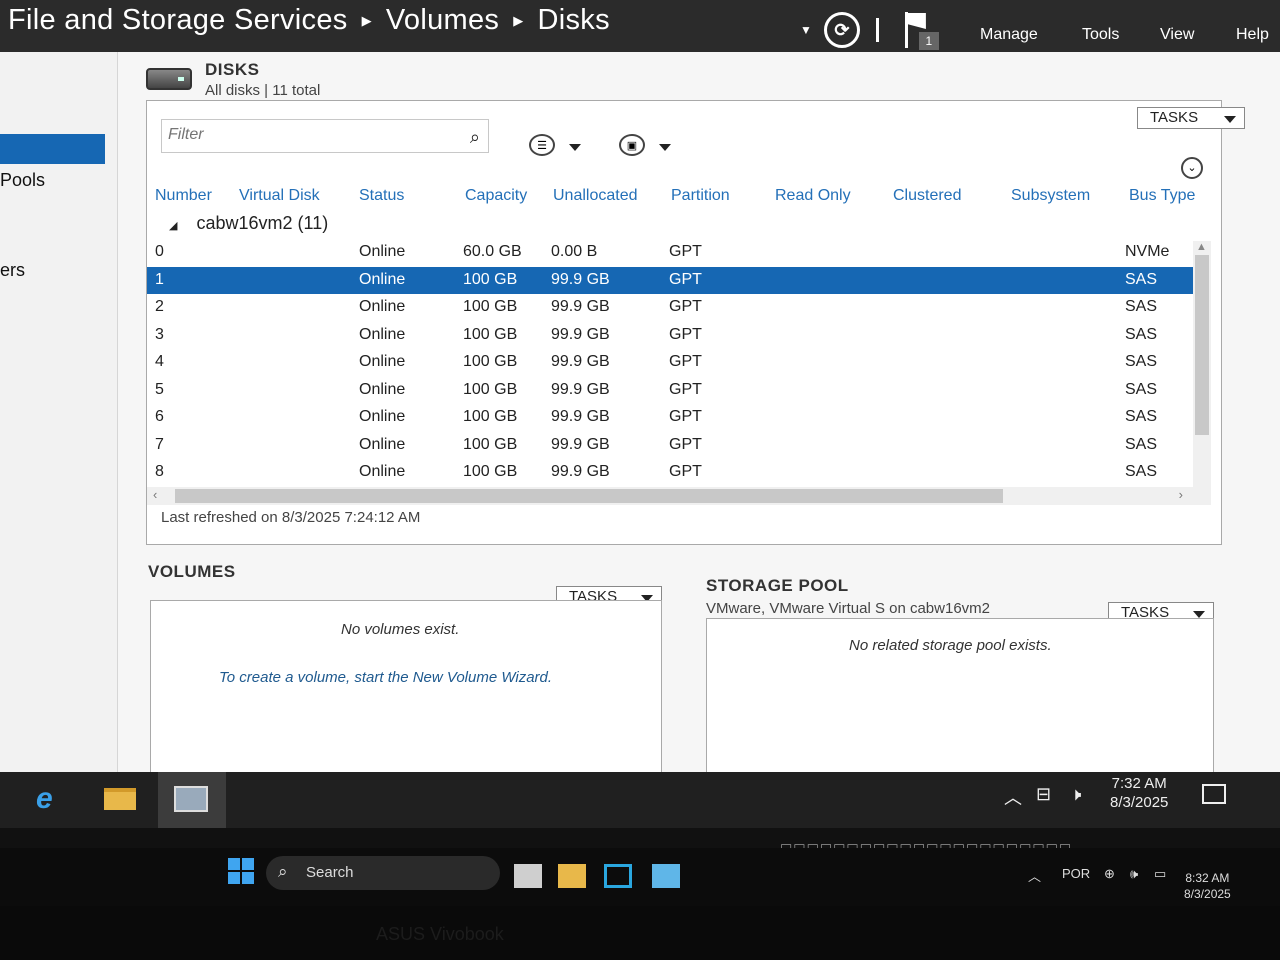 Image resolution: width=1280 pixels, height=960 pixels. Describe the element at coordinates (1009, 35) in the screenshot. I see `menu-manage: Manage` at that location.